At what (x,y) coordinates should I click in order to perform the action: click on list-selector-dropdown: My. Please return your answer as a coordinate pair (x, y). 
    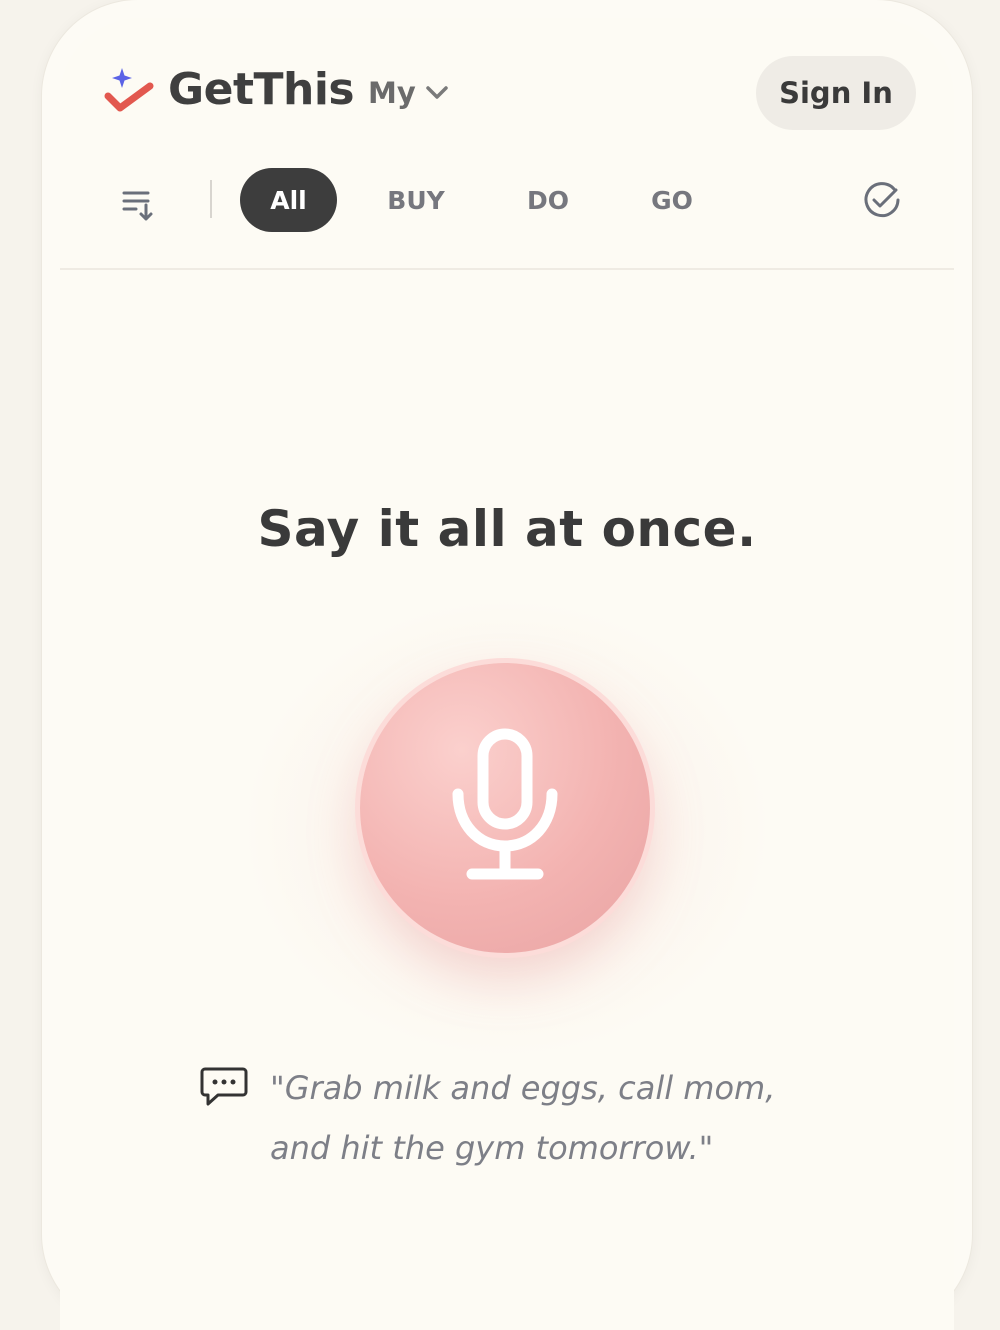
    Looking at the image, I should click on (409, 93).